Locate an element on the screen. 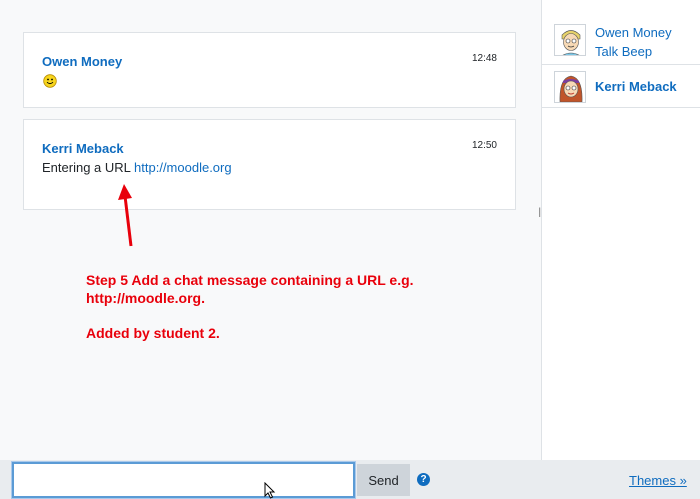  message-time: 12:50 is located at coordinates (484, 145).